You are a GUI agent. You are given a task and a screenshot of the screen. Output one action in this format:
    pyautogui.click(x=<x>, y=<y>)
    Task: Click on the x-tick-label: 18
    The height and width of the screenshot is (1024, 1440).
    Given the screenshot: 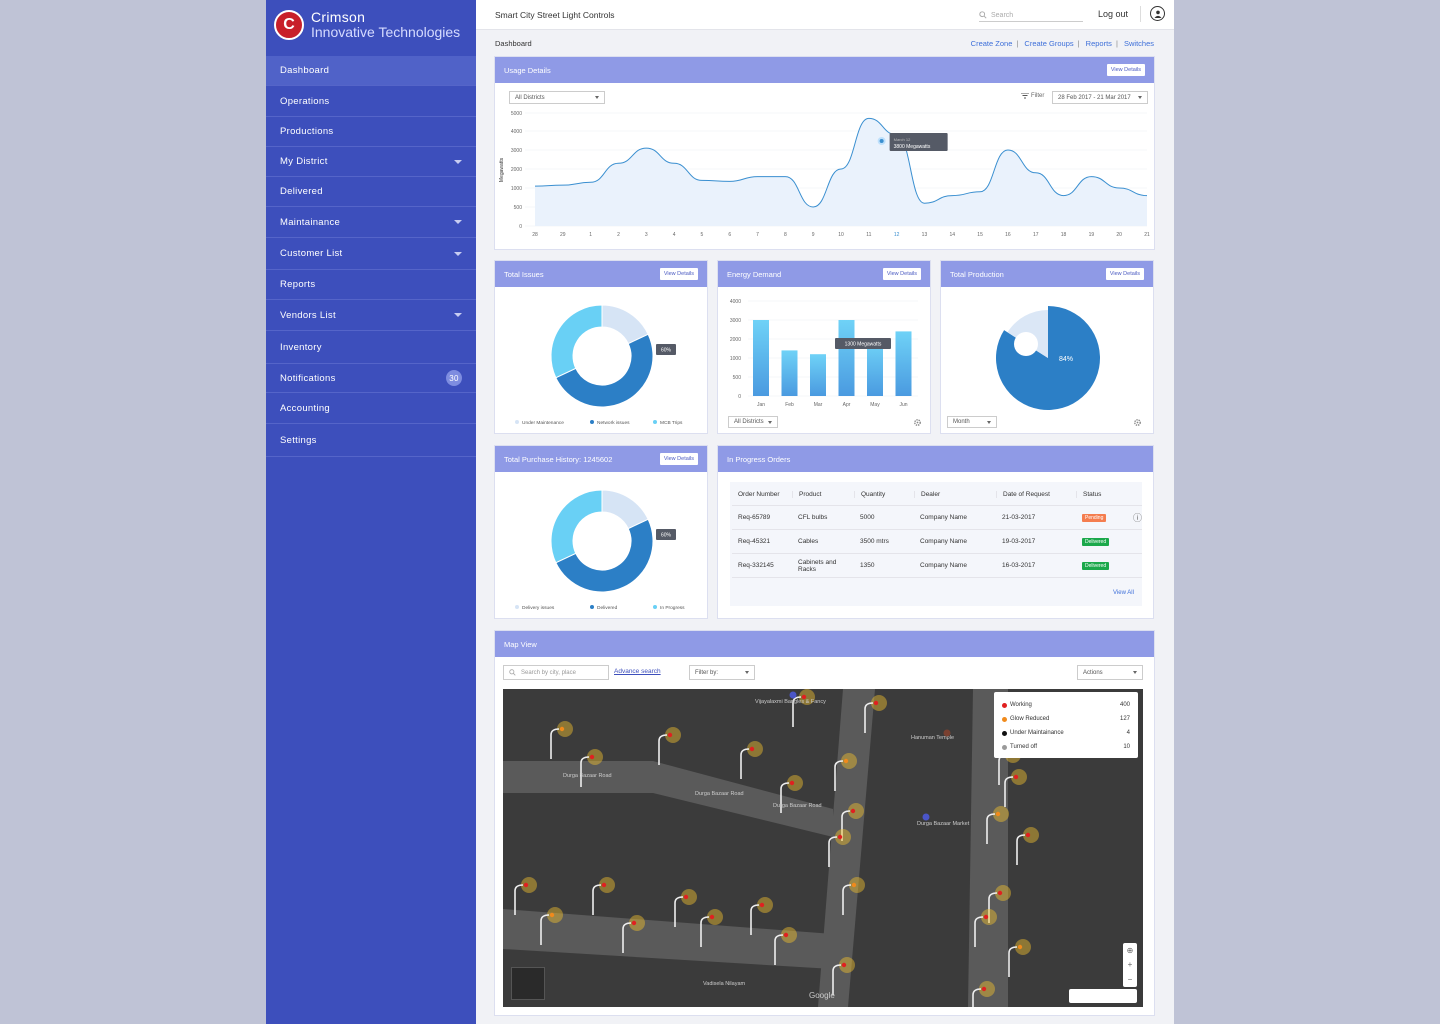 What is the action you would take?
    pyautogui.click(x=1064, y=235)
    